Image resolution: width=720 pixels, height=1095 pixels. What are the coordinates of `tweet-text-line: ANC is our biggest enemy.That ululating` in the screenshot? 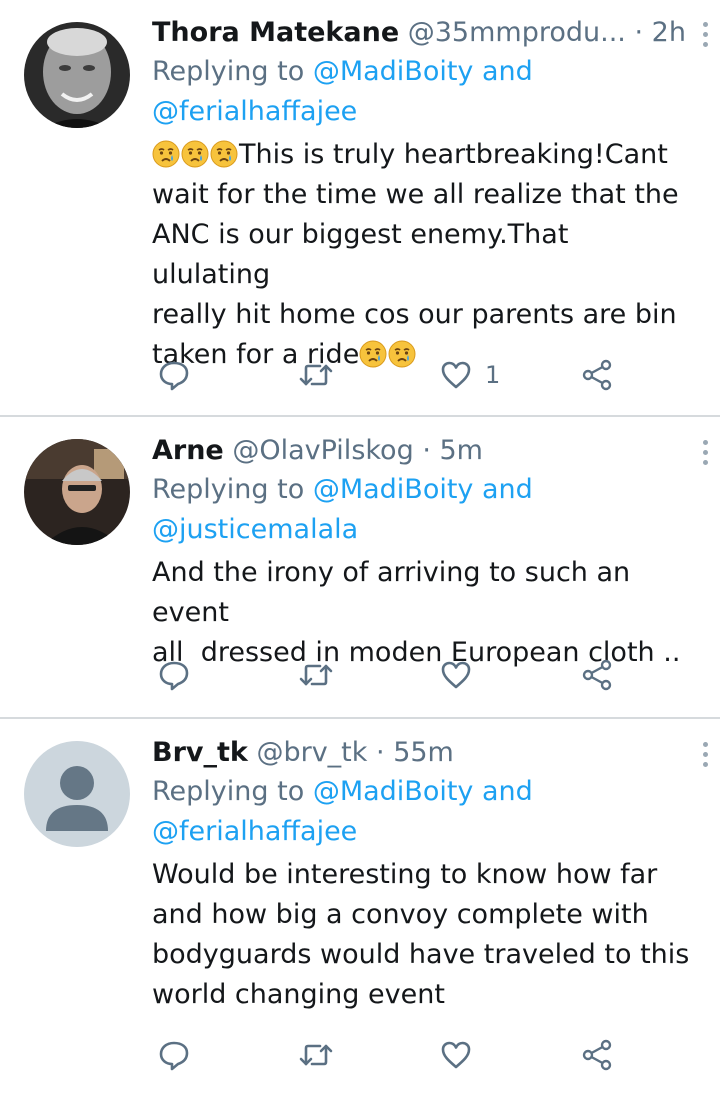 It's located at (360, 254).